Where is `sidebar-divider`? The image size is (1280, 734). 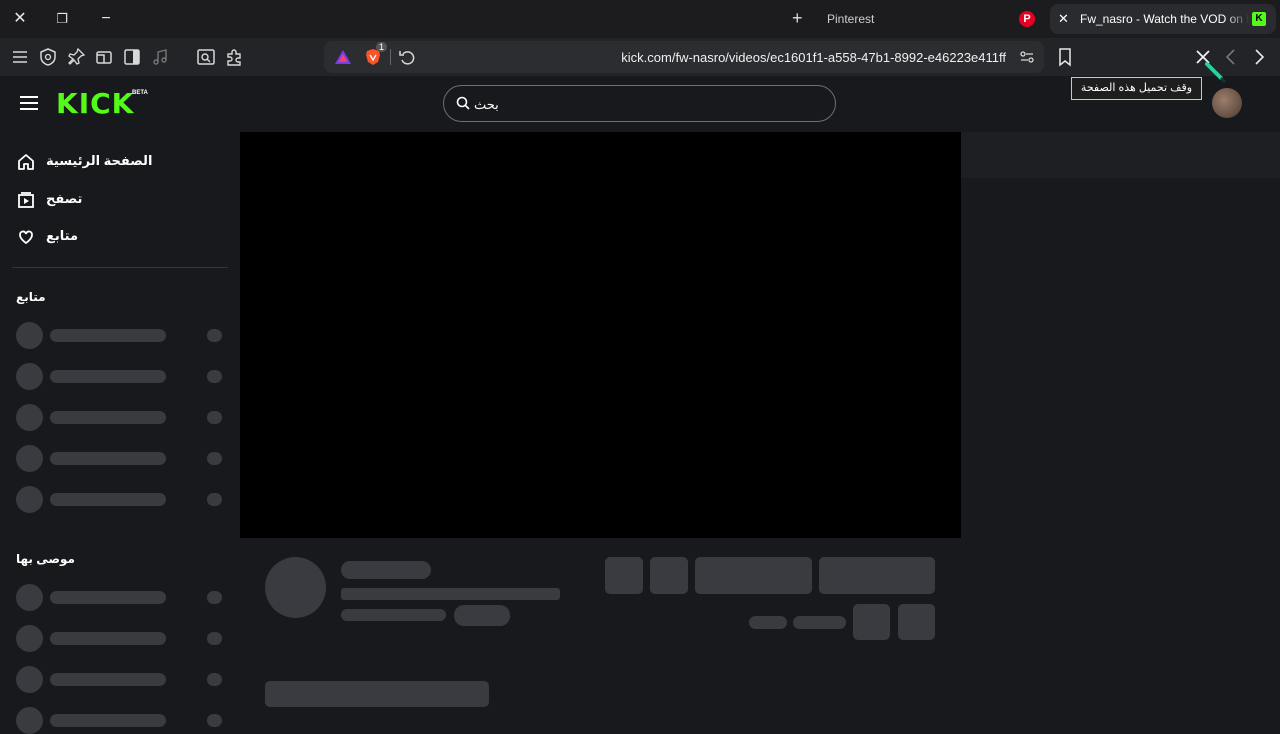
sidebar-divider is located at coordinates (120, 267).